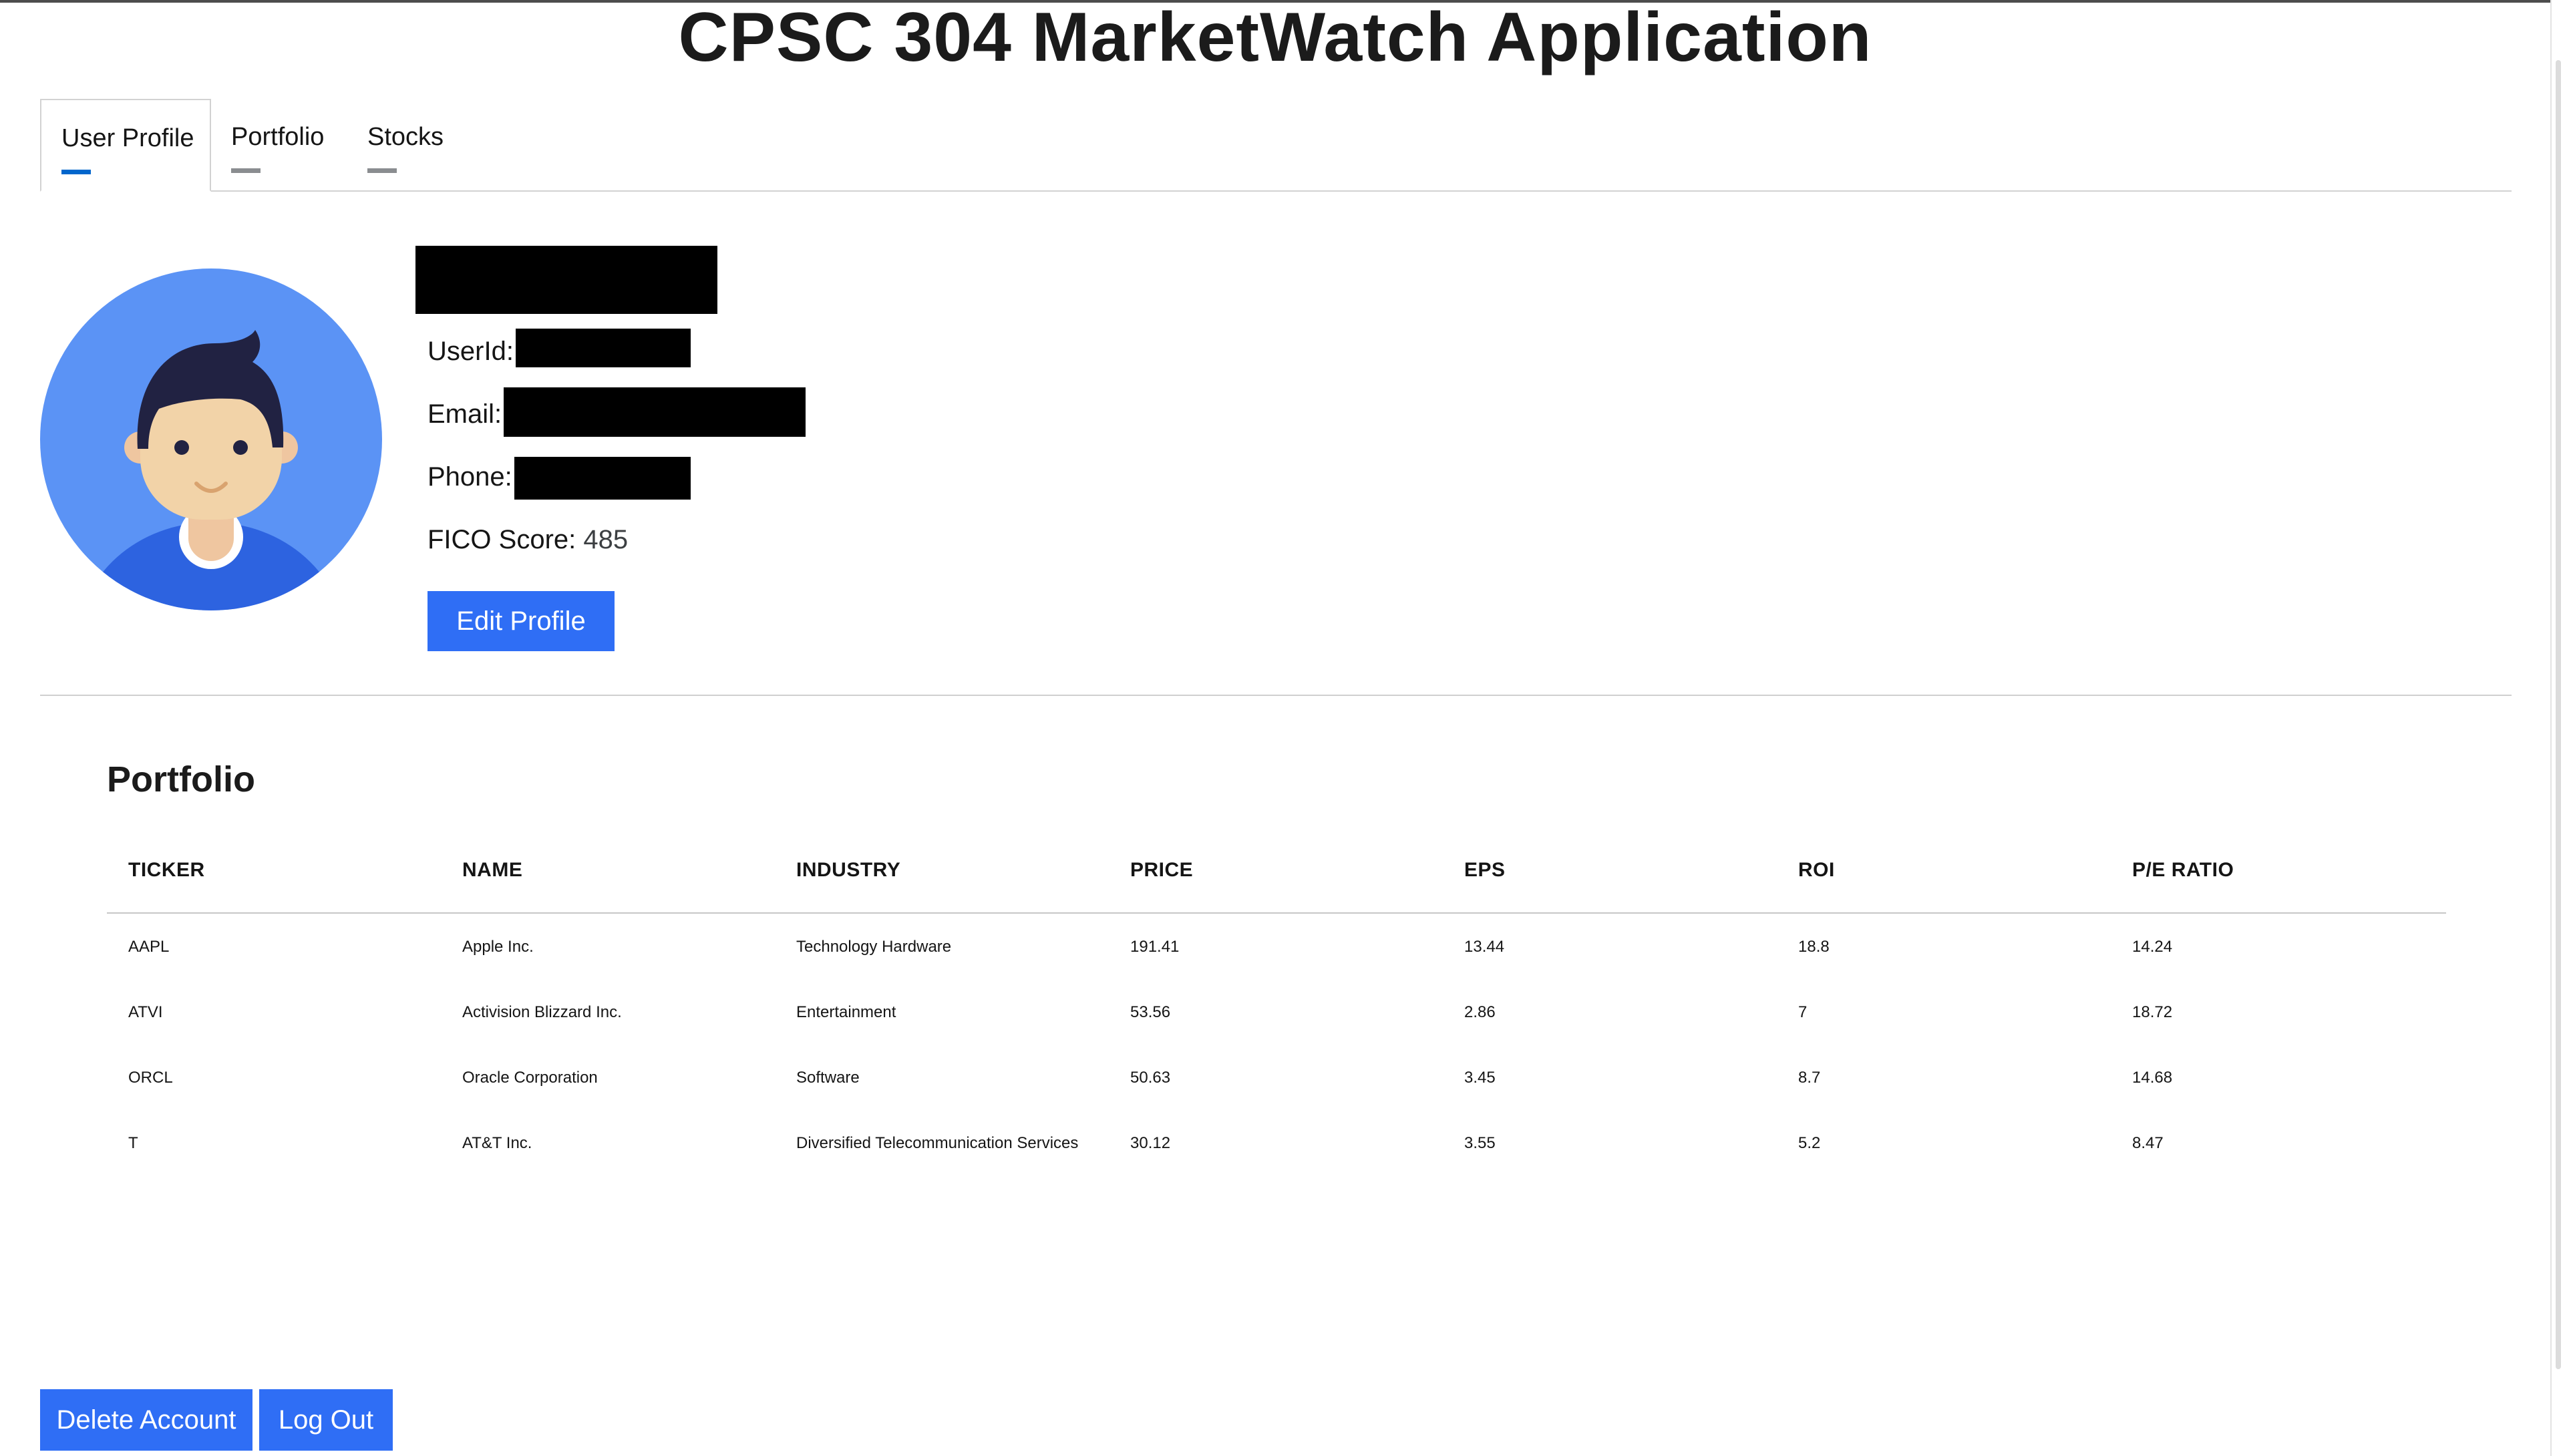  Describe the element at coordinates (2148, 1143) in the screenshot. I see `cell-pe-ratio: 8.47` at that location.